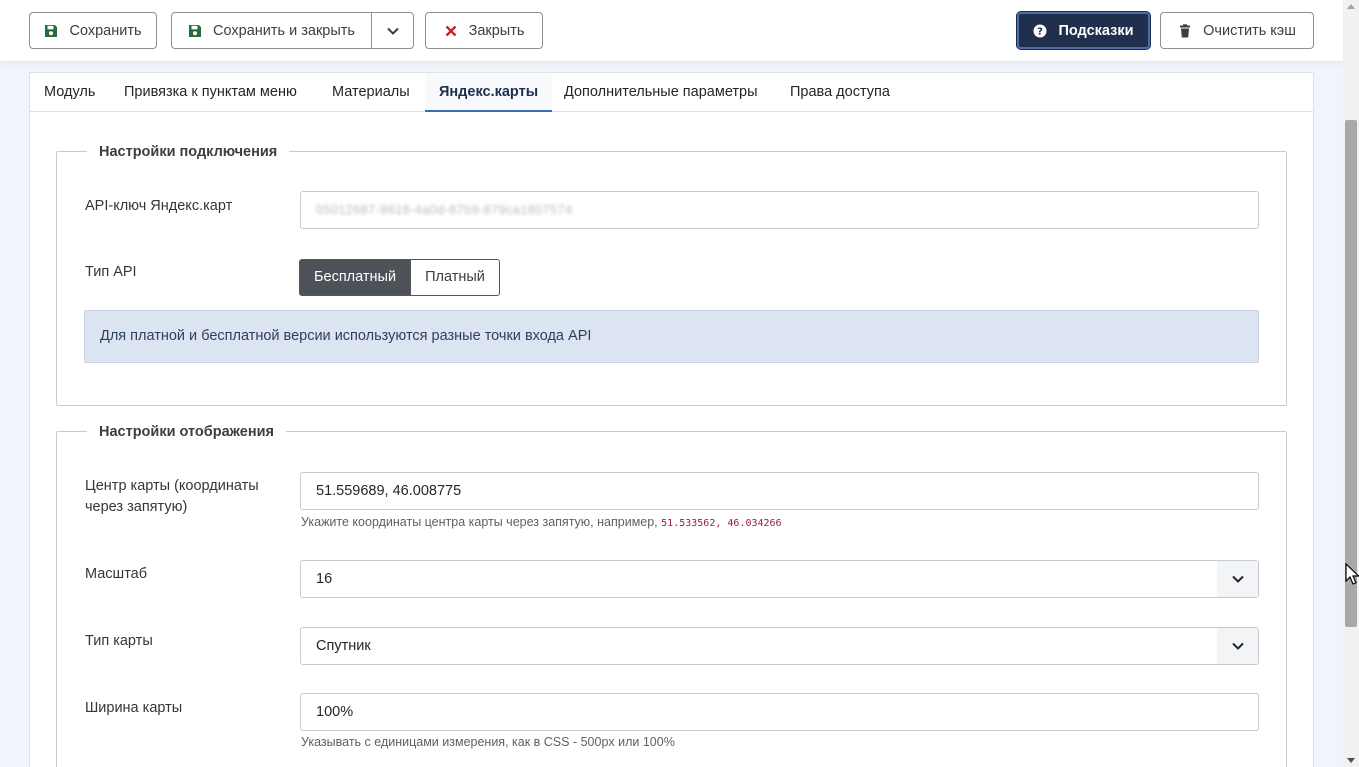 This screenshot has width=1359, height=767. I want to click on scroll-down-arrow-icon, so click(1351, 760).